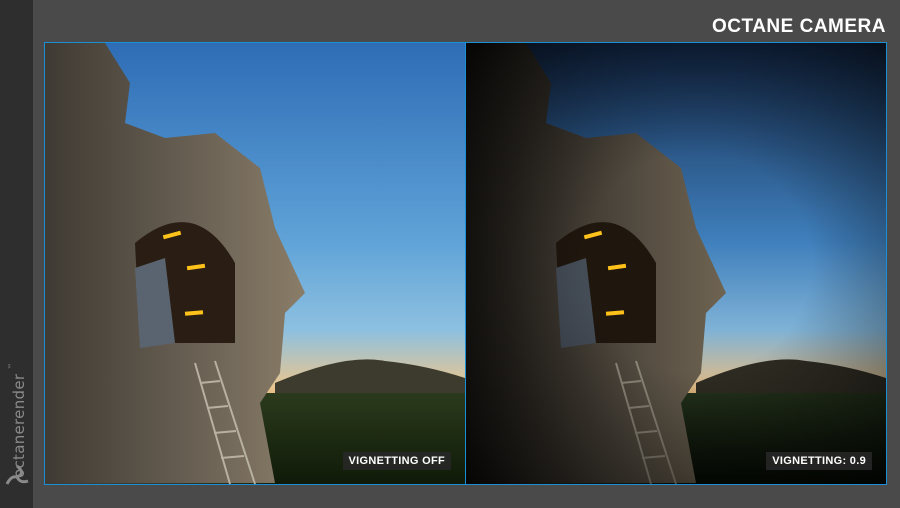 Image resolution: width=900 pixels, height=508 pixels. Describe the element at coordinates (16, 254) in the screenshot. I see `side-brand-bar: octanerender ™` at that location.